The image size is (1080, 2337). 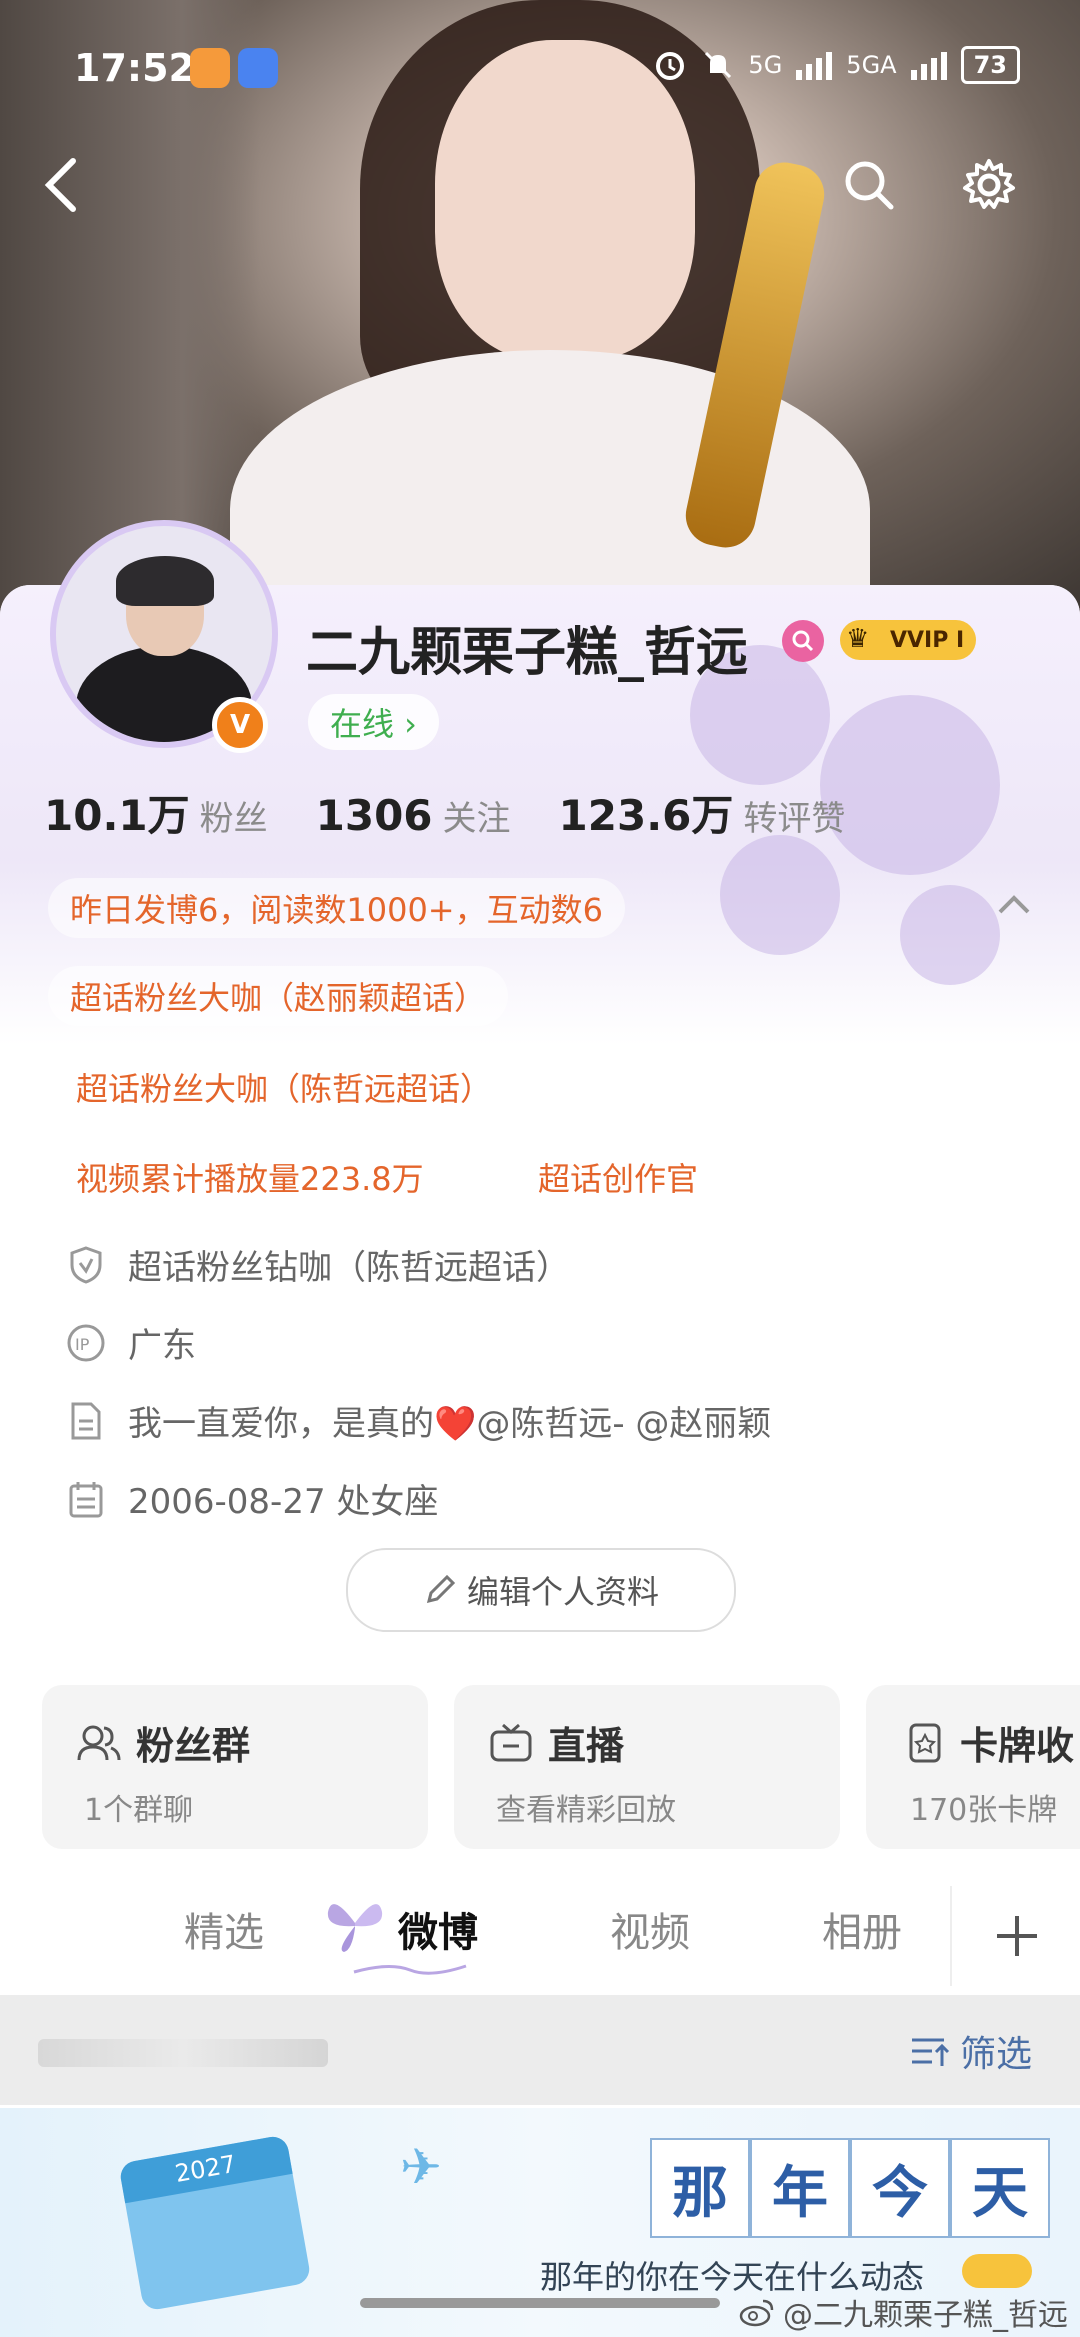 I want to click on tab-album: 相册, so click(x=862, y=1929).